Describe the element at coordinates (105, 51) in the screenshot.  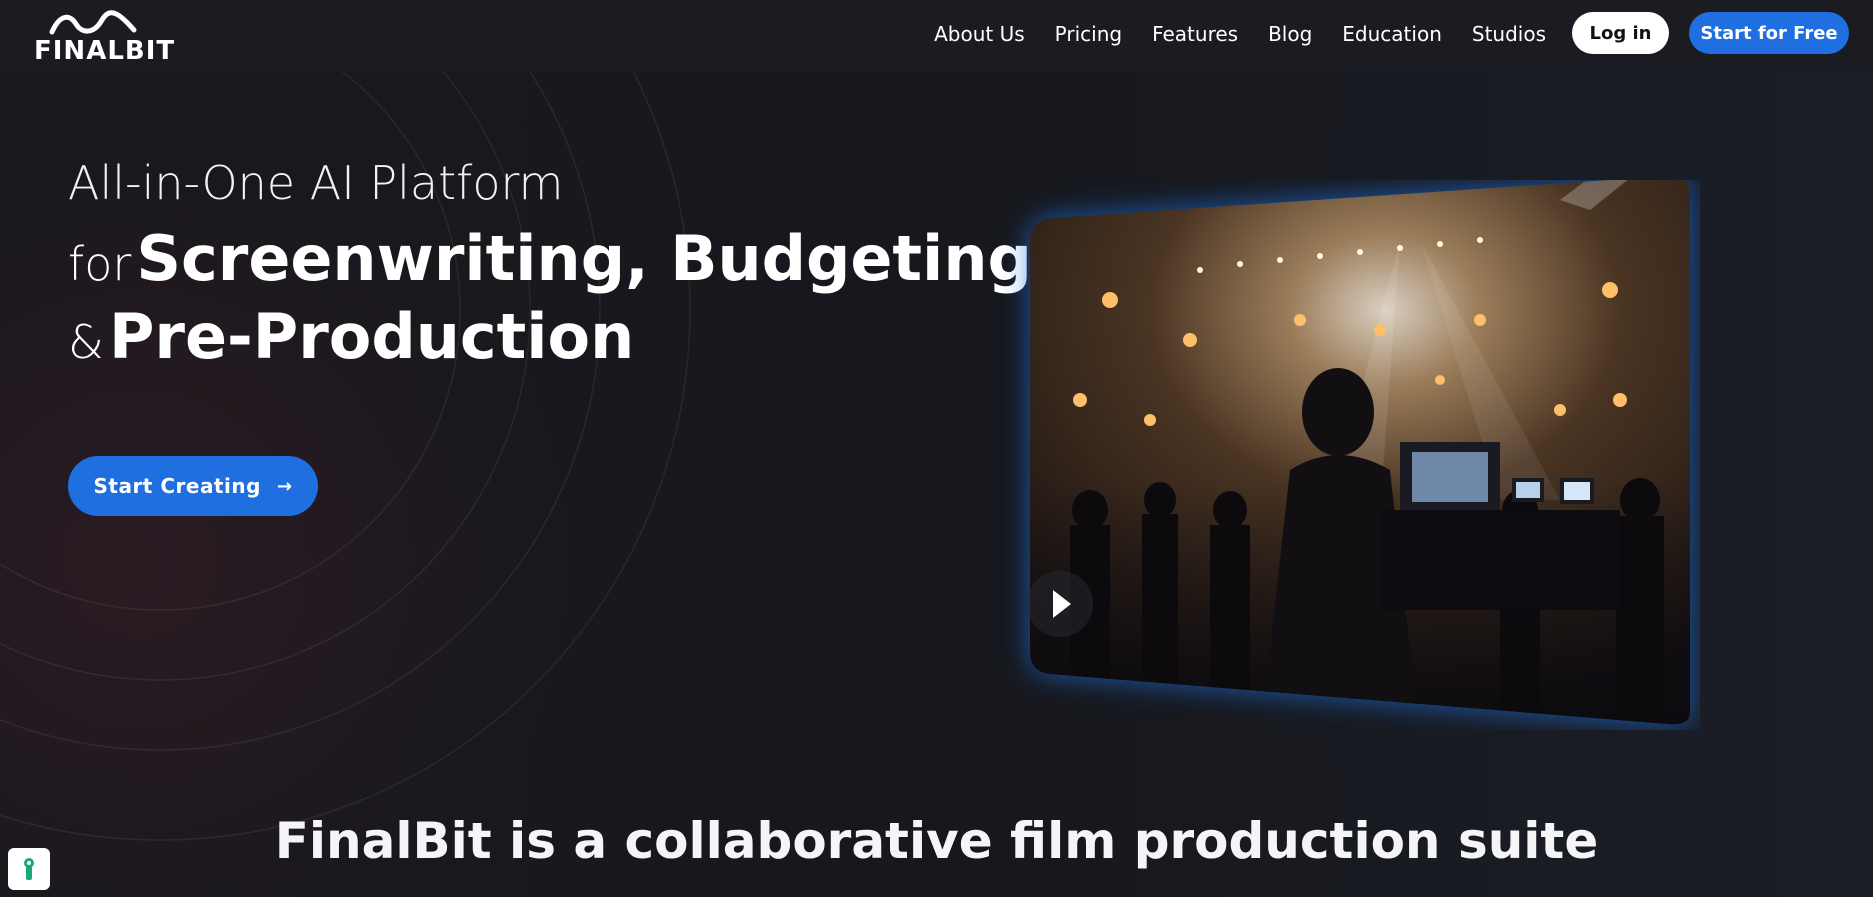
I see `logo-text: FINALBIT` at that location.